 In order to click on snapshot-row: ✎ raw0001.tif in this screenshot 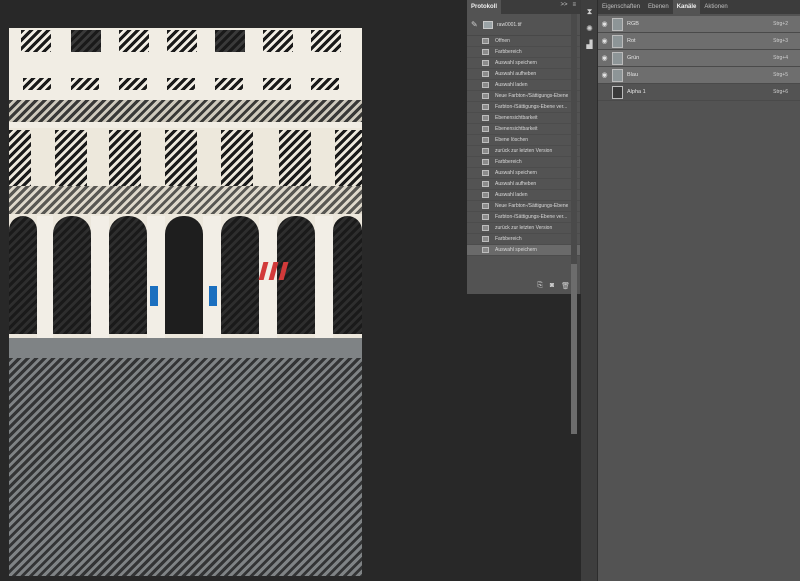, I will do `click(523, 25)`.